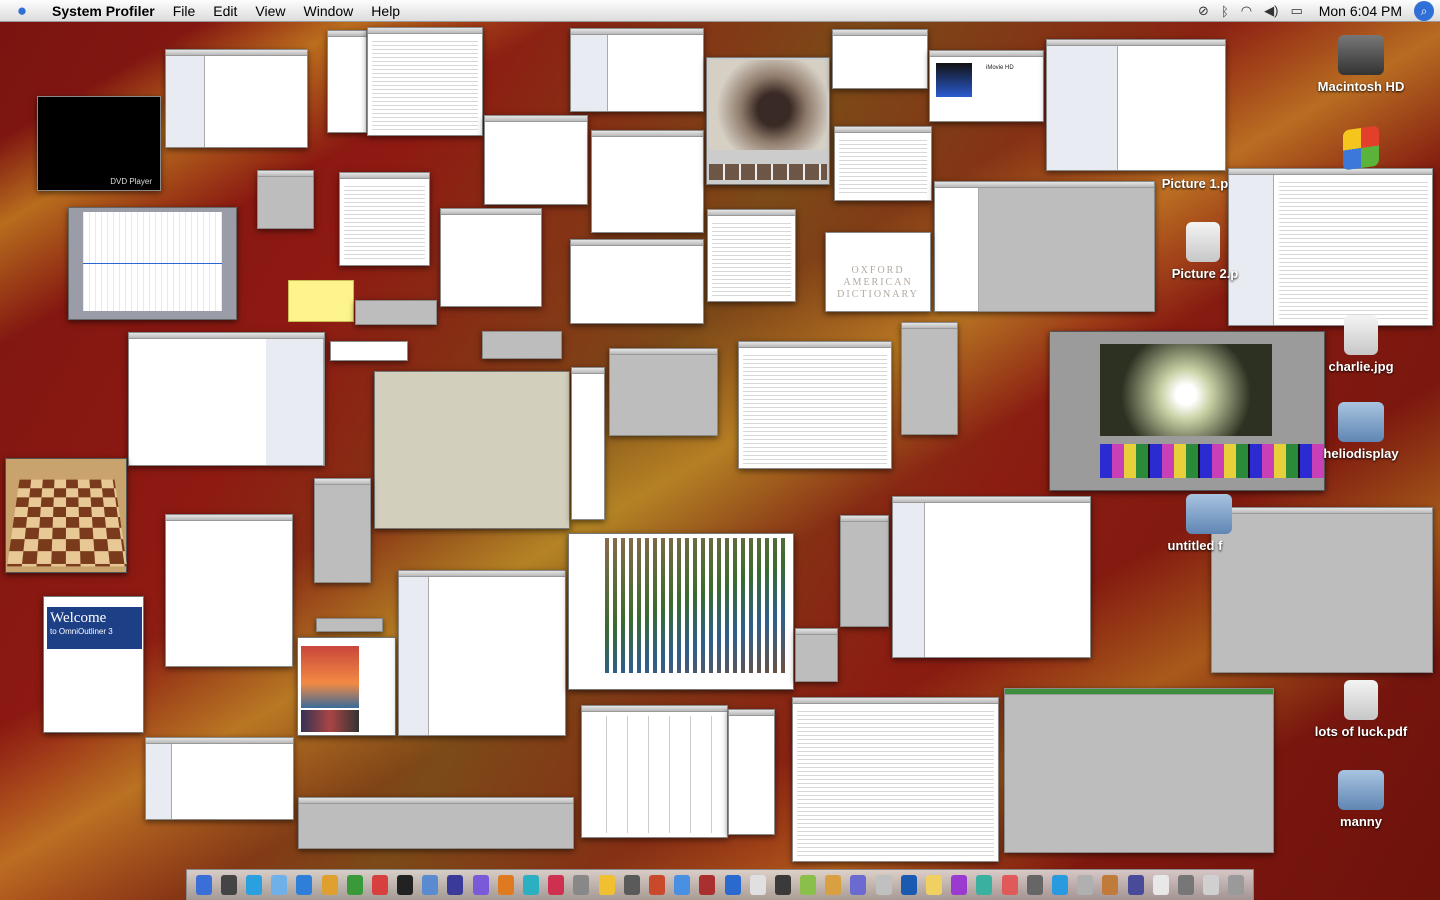 Image resolution: width=1440 pixels, height=900 pixels. I want to click on desktop-icon-picture-1: Picture 1.p, so click(1195, 183).